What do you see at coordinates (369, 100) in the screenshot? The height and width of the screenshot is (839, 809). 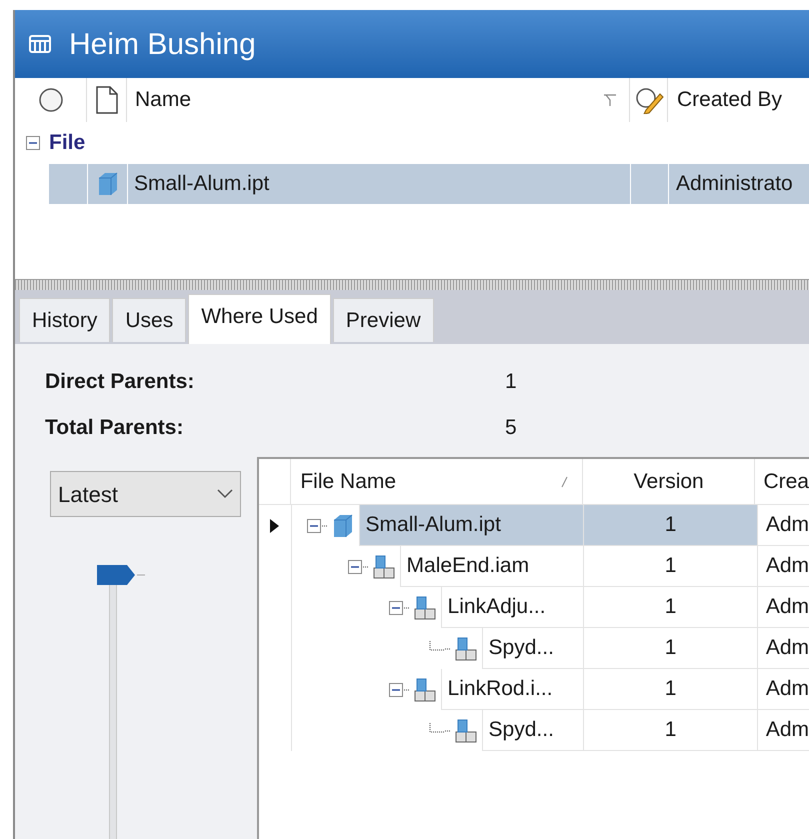 I see `column-header: Name` at bounding box center [369, 100].